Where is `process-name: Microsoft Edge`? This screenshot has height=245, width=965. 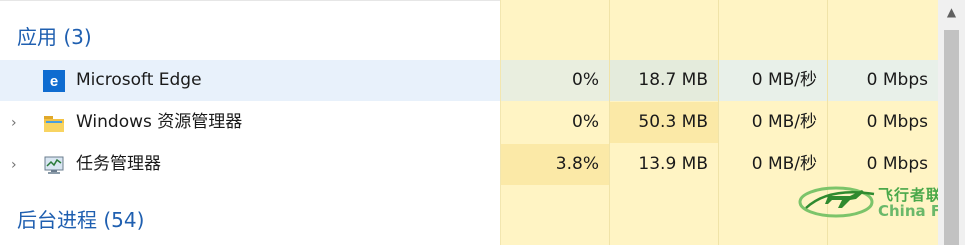 process-name: Microsoft Edge is located at coordinates (139, 80).